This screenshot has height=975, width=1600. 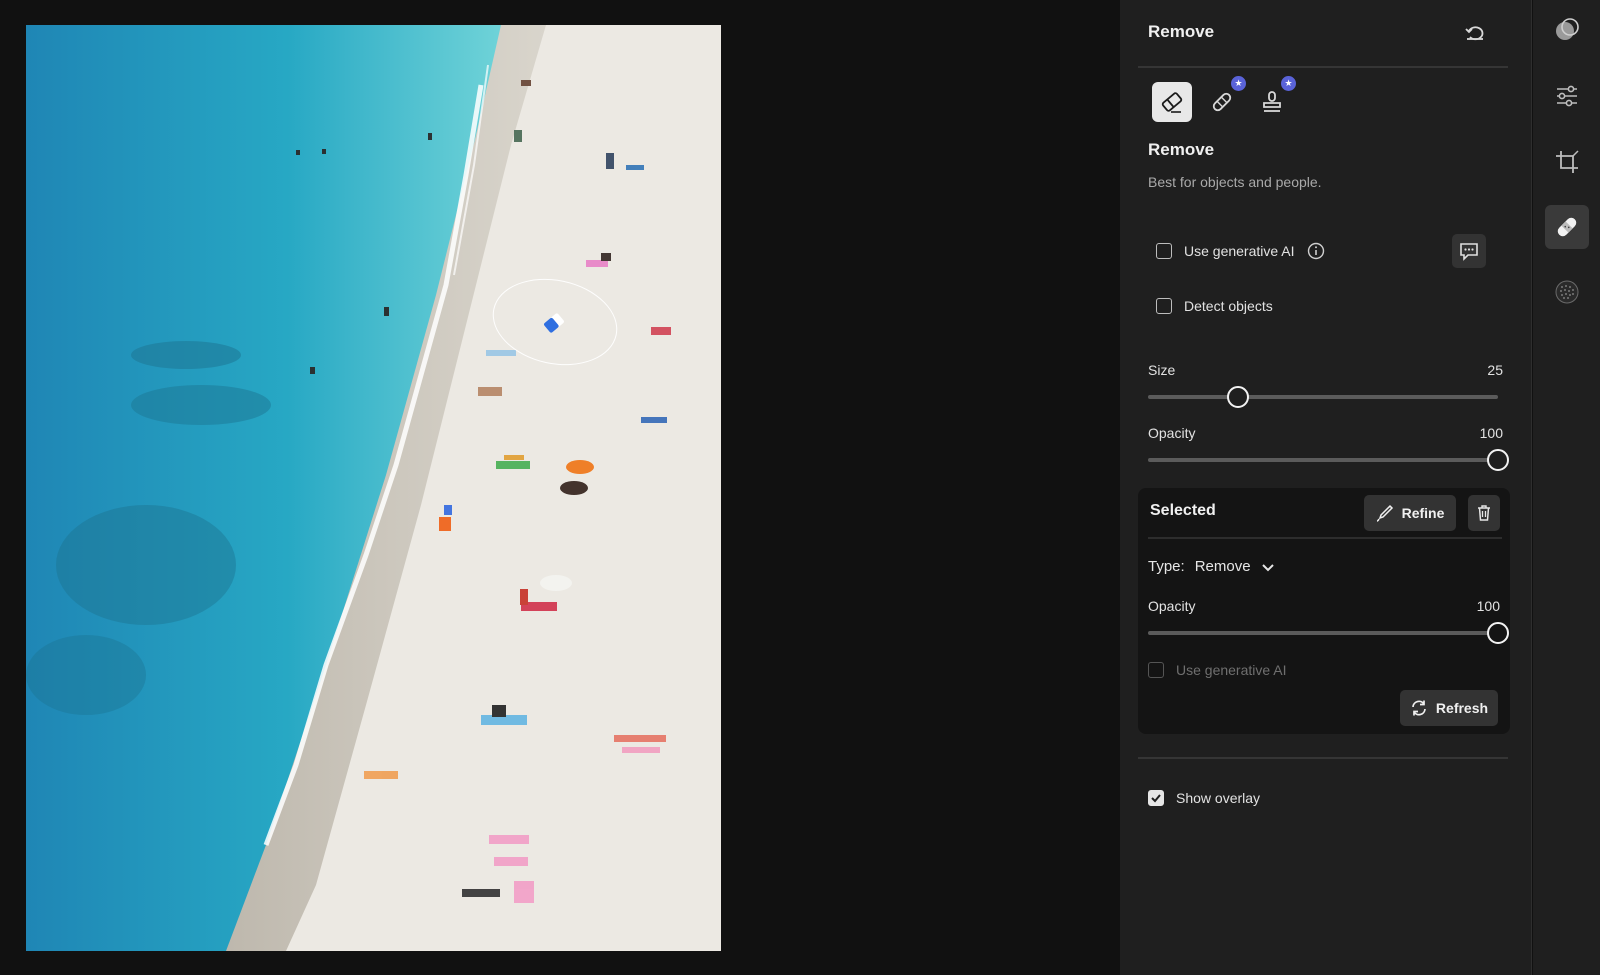 I want to click on grain-icon, so click(x=1567, y=292).